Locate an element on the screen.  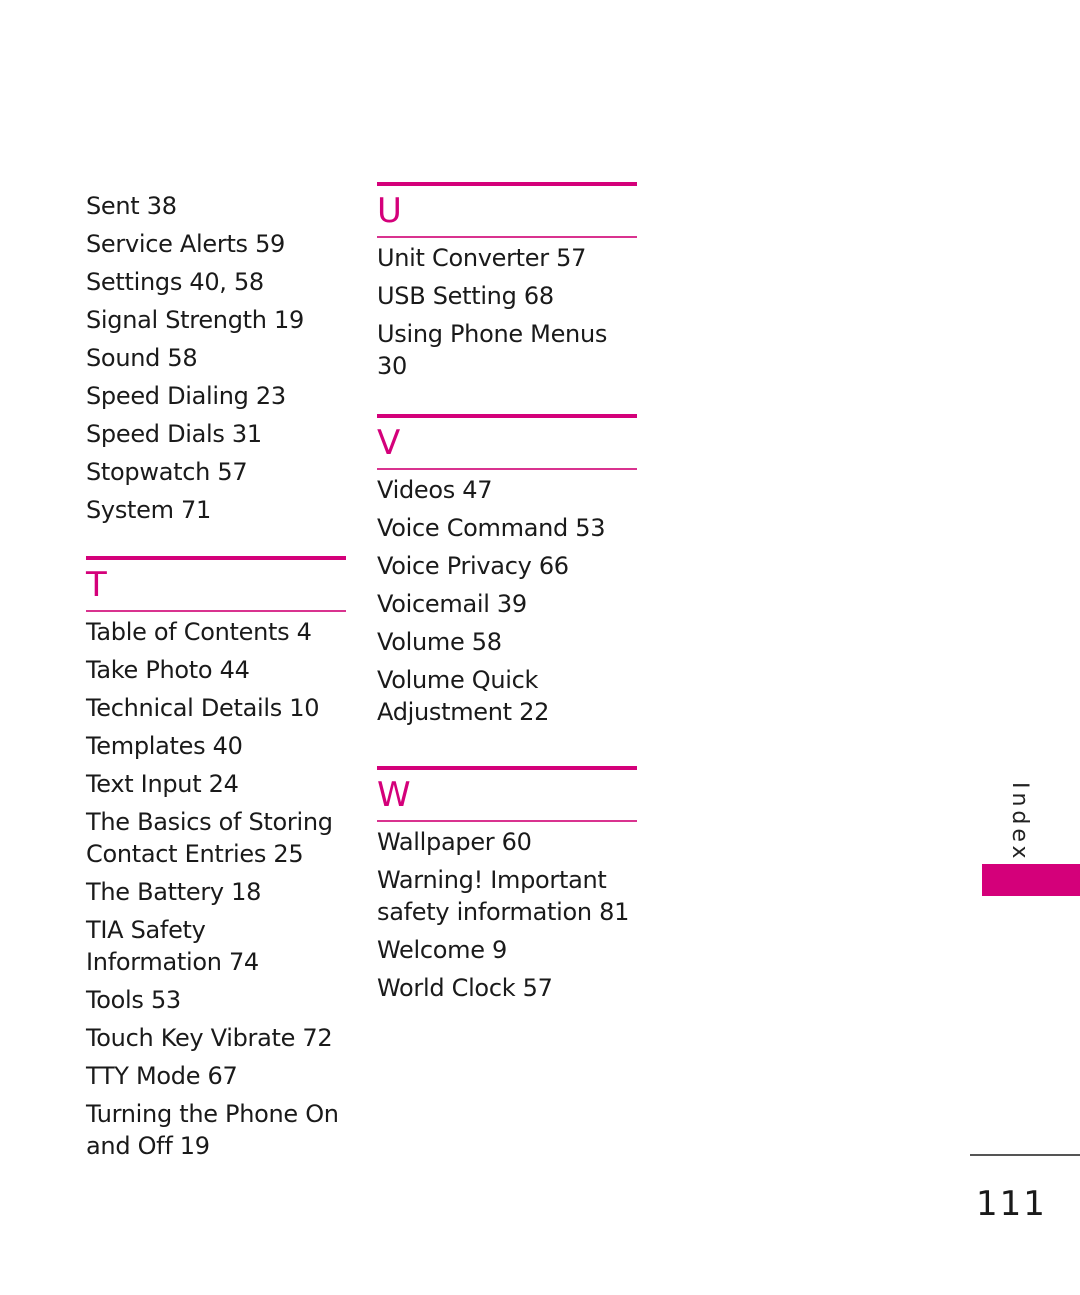
index-entry: Using Phone Menus 30 is located at coordinates (492, 350).